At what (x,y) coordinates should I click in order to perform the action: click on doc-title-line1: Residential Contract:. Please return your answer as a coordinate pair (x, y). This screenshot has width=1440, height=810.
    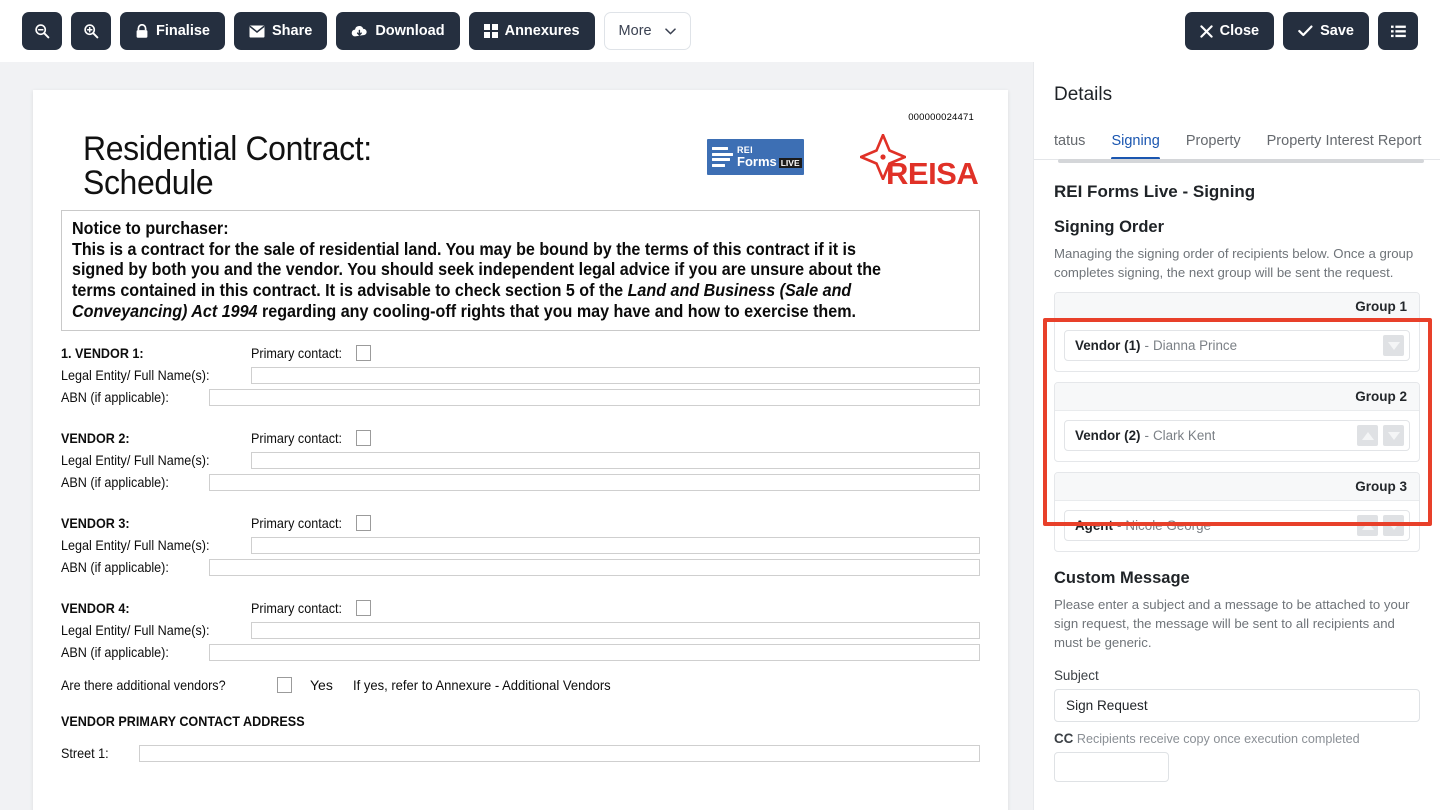
    Looking at the image, I should click on (227, 149).